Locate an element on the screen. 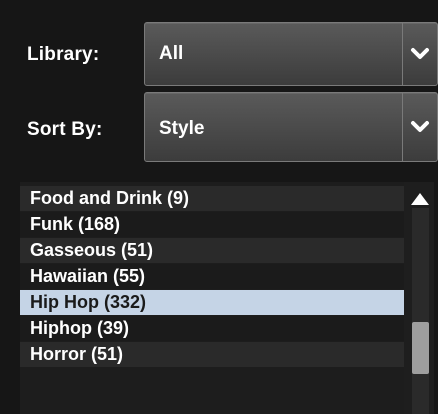 This screenshot has height=414, width=438. library-select: All is located at coordinates (291, 54).